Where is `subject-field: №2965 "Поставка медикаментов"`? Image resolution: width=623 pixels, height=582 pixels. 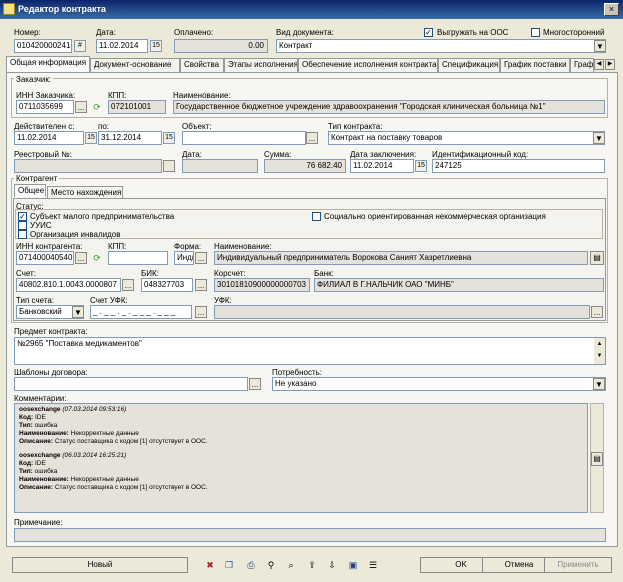
subject-field: №2965 "Поставка медикаментов" is located at coordinates (310, 351).